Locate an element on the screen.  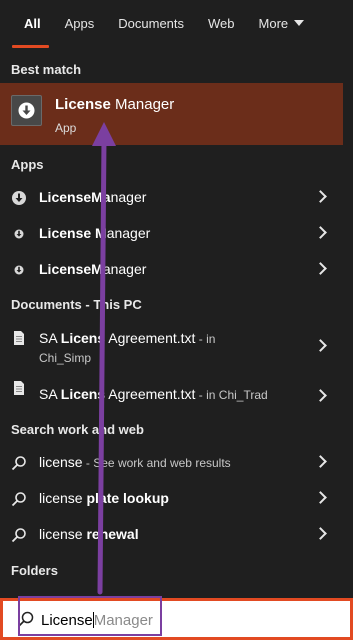
app-result: License Manager is located at coordinates (171, 234).